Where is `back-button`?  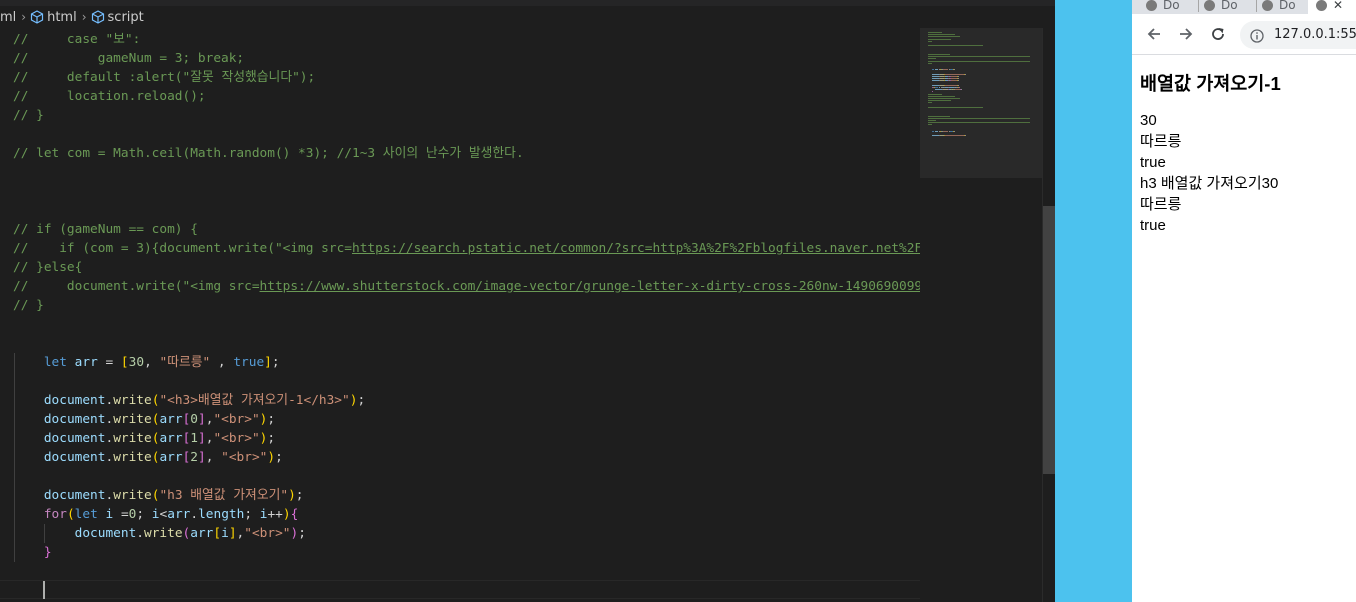
back-button is located at coordinates (1154, 34).